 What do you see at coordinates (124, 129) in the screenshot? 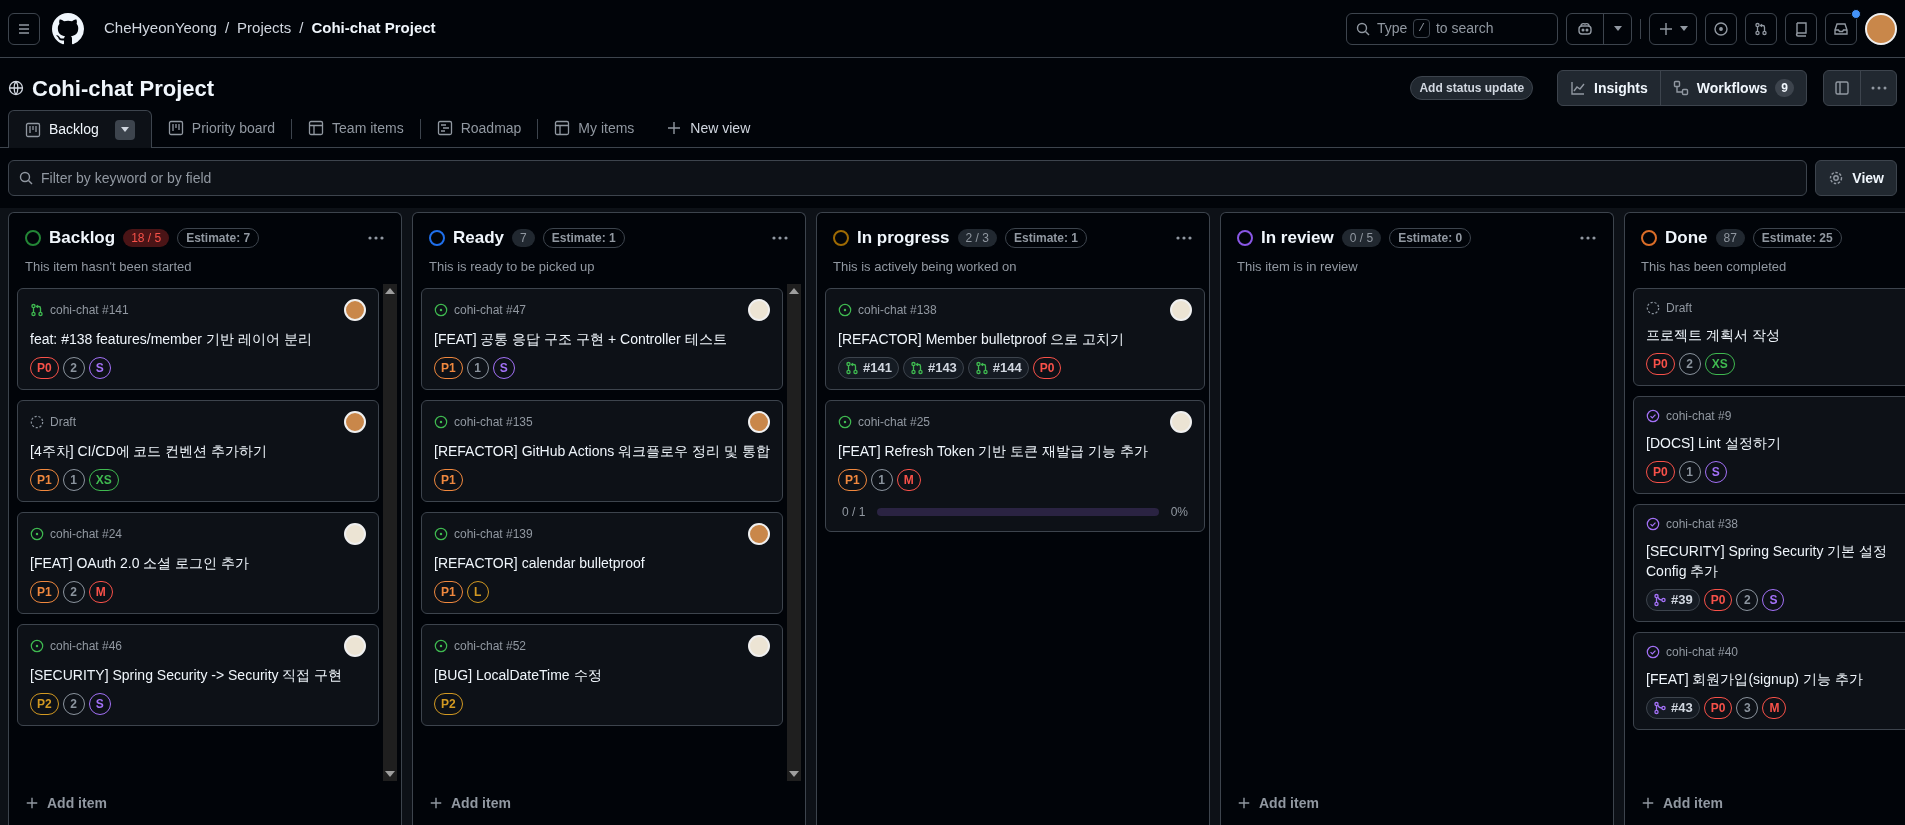
I see `caret-icon` at bounding box center [124, 129].